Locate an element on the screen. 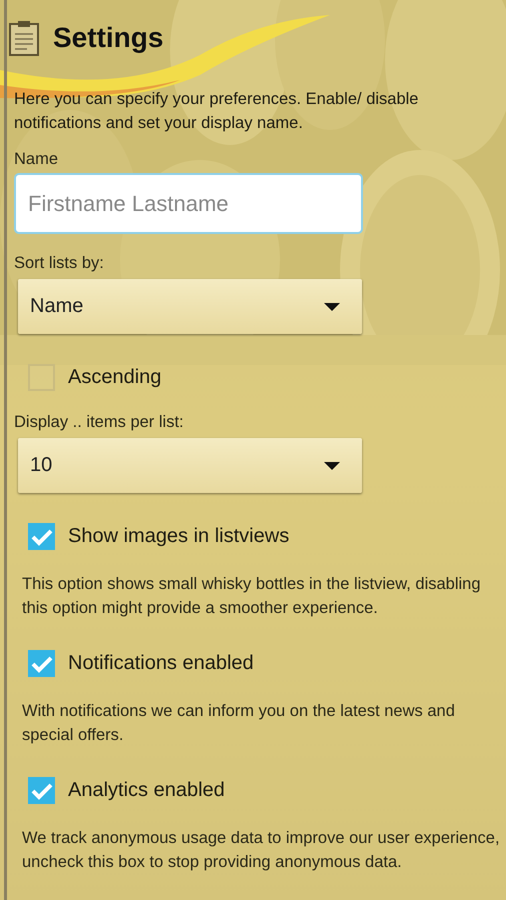 The width and height of the screenshot is (506, 900). checkbox-label: Notifications enabled is located at coordinates (161, 663).